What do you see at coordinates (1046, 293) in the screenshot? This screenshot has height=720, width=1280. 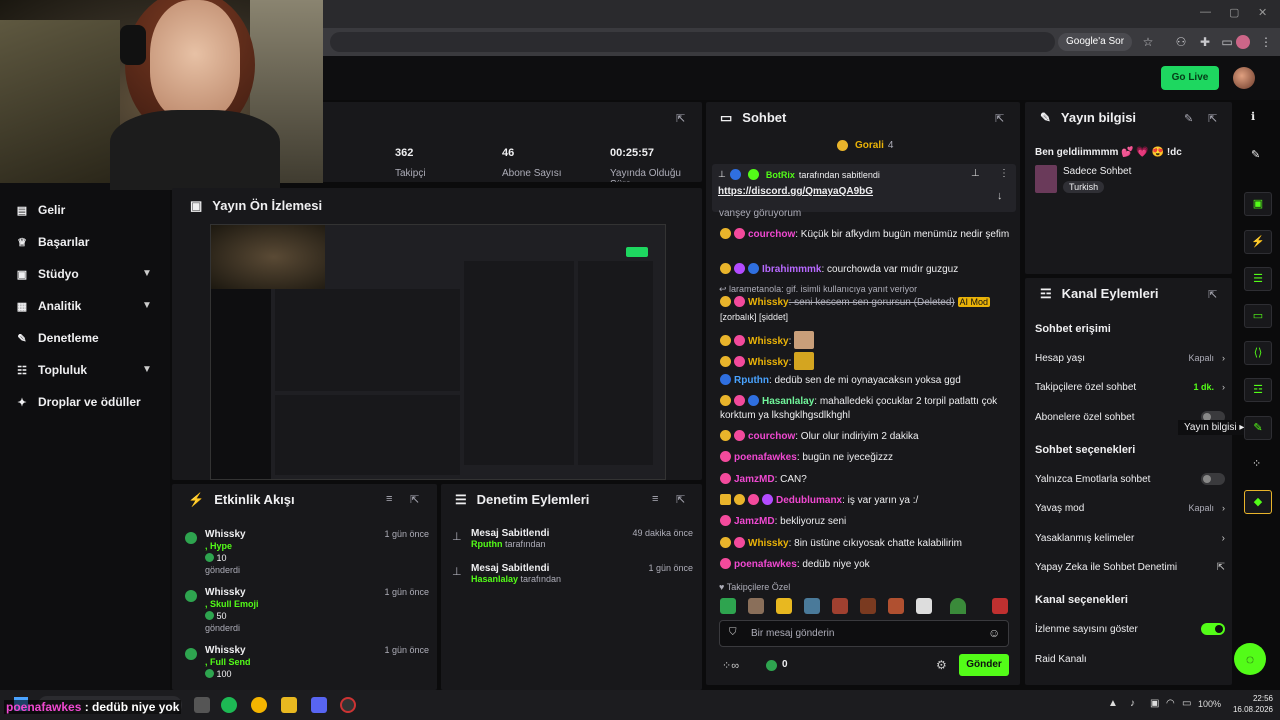 I see `actions-icon: ☲` at bounding box center [1046, 293].